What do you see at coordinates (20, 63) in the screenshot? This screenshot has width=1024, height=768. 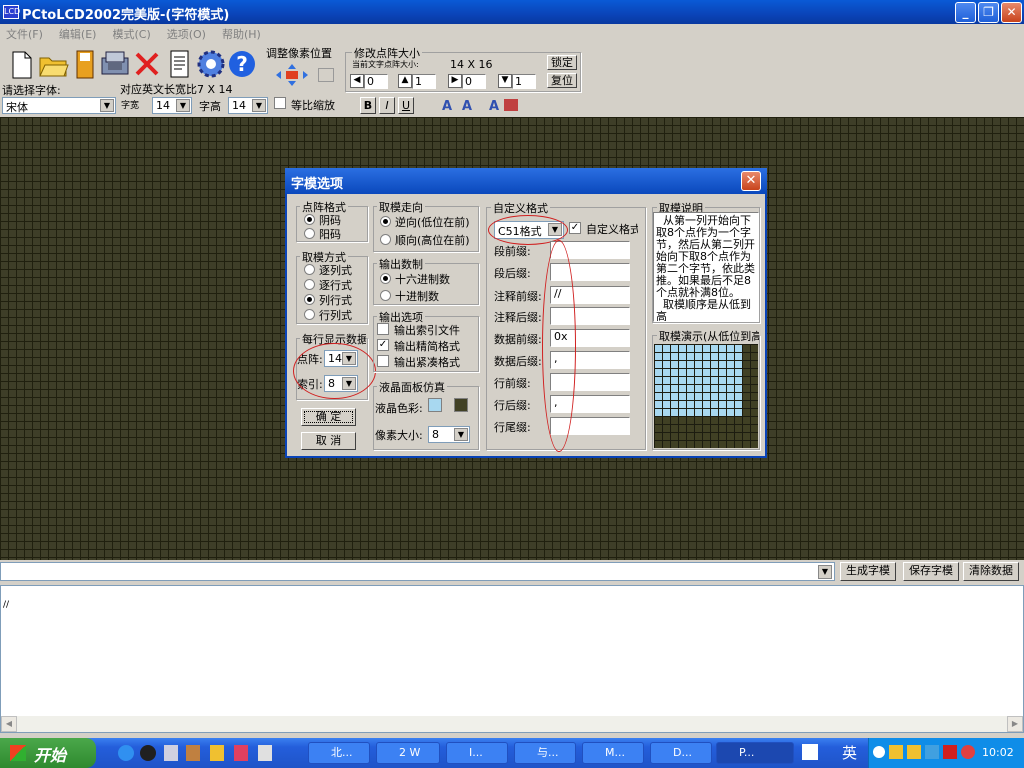 I see `new-file-icon` at bounding box center [20, 63].